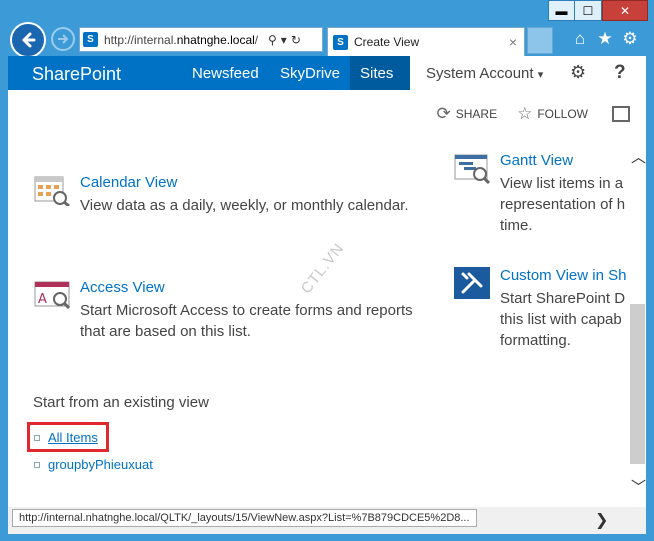 The image size is (654, 541). Describe the element at coordinates (296, 40) in the screenshot. I see `refresh-icon: ↻` at that location.